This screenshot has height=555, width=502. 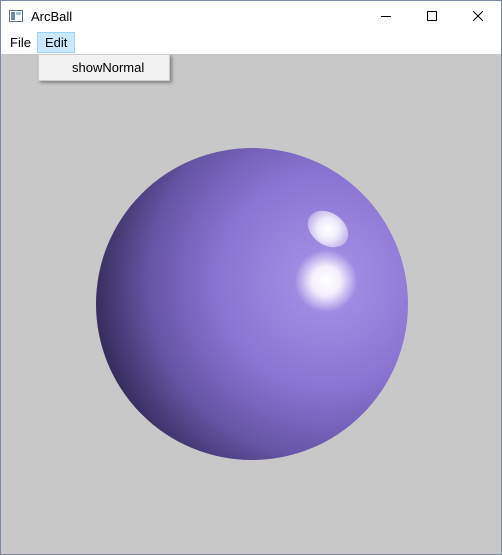 I want to click on app-icon, so click(x=16, y=15).